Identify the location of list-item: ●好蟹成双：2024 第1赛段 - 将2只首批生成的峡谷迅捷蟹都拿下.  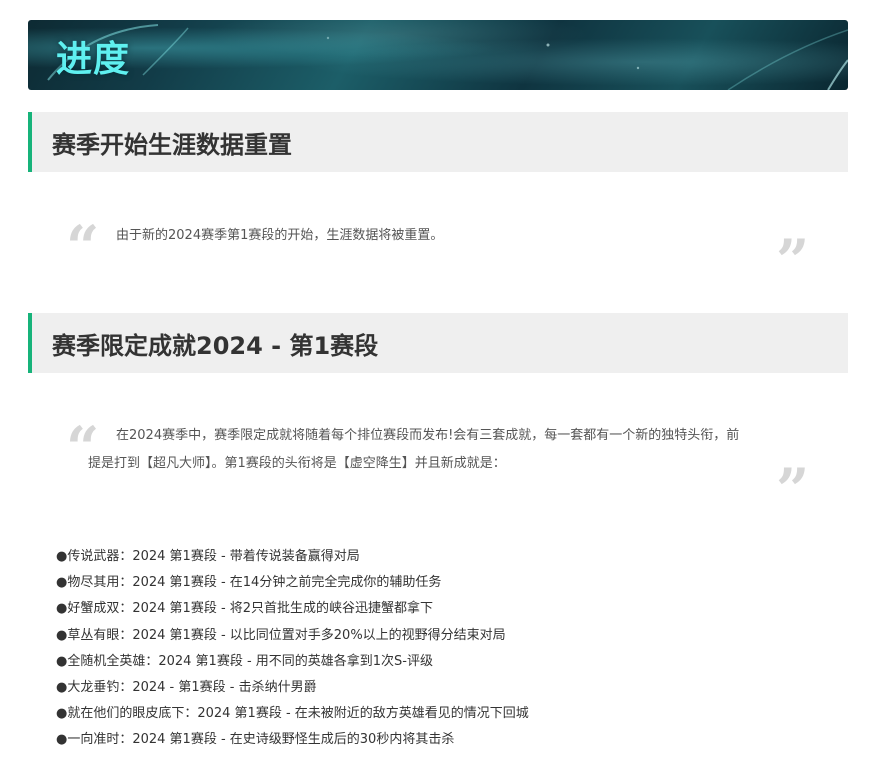
(245, 609).